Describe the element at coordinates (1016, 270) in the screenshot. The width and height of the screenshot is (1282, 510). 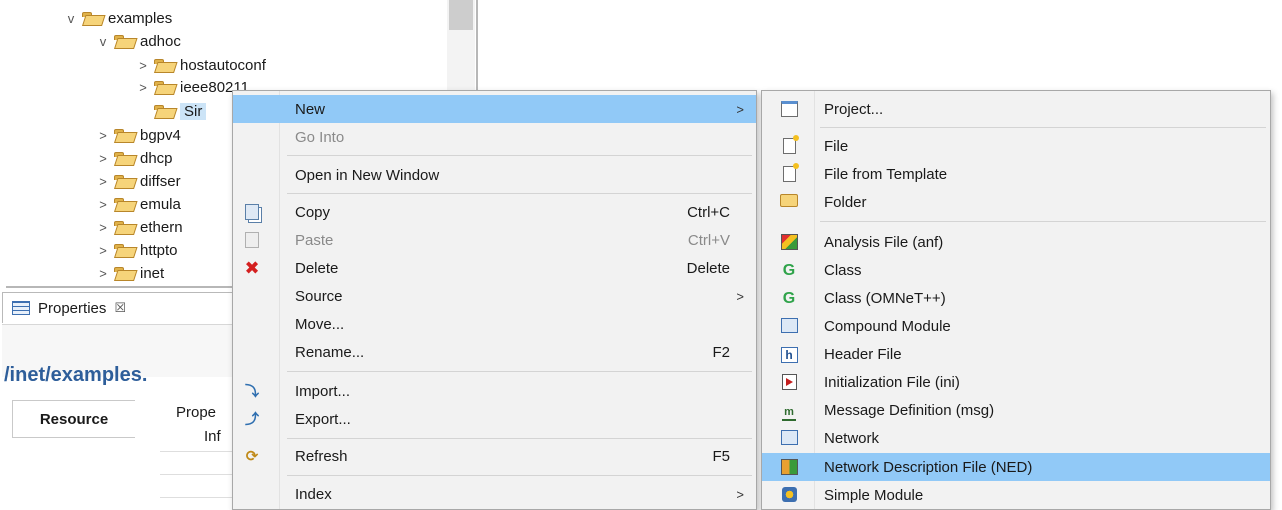
I see `submenu-item-class: G Class` at that location.